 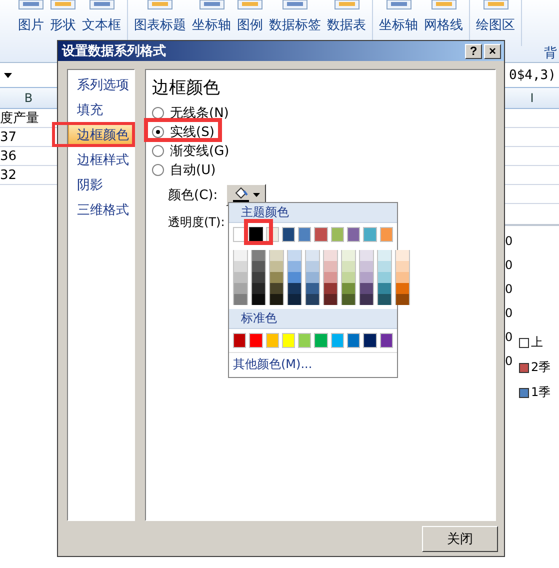 I want to click on field-label: 透明度(T):, so click(x=196, y=222).